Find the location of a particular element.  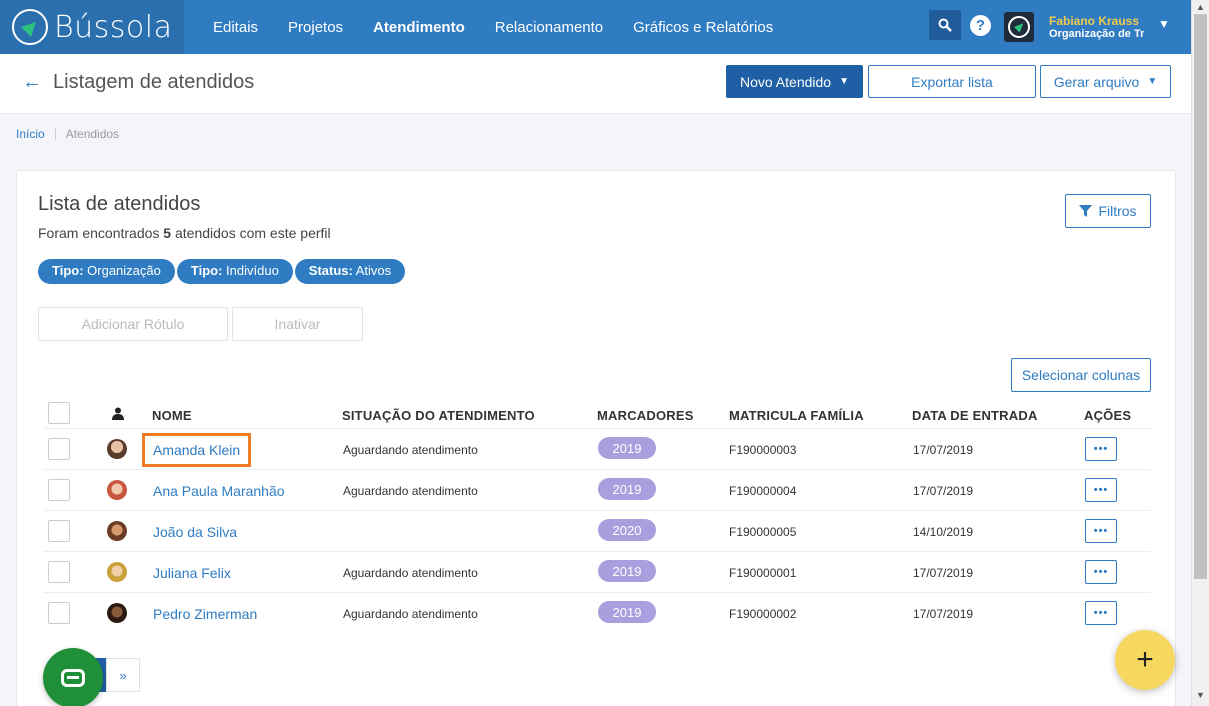

chat-icon is located at coordinates (73, 678).